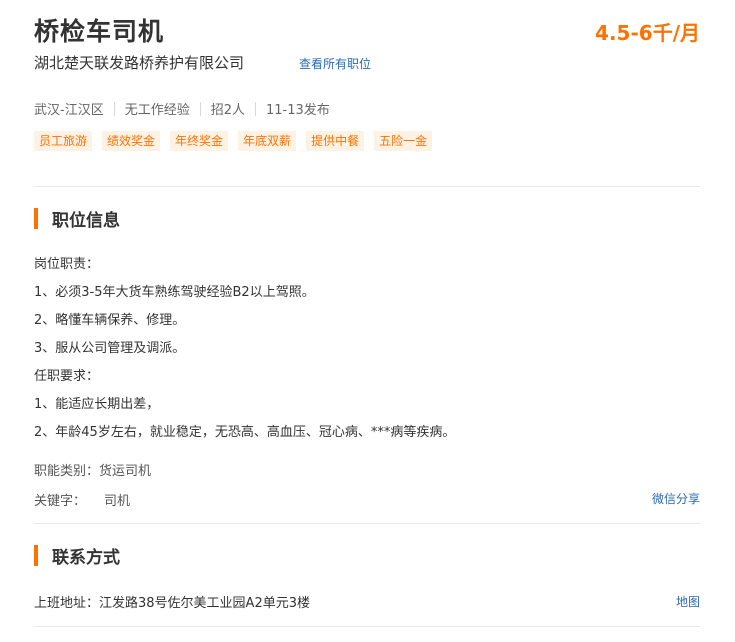 The image size is (735, 642). I want to click on work-address: 上班地址：江发路38号佐尔美工业园A2单元3楼, so click(172, 601).